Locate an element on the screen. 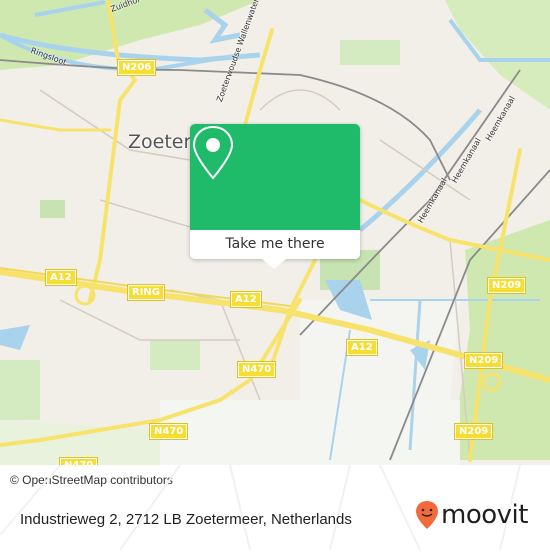 The image size is (550, 554). farmland-south is located at coordinates (310, 432).